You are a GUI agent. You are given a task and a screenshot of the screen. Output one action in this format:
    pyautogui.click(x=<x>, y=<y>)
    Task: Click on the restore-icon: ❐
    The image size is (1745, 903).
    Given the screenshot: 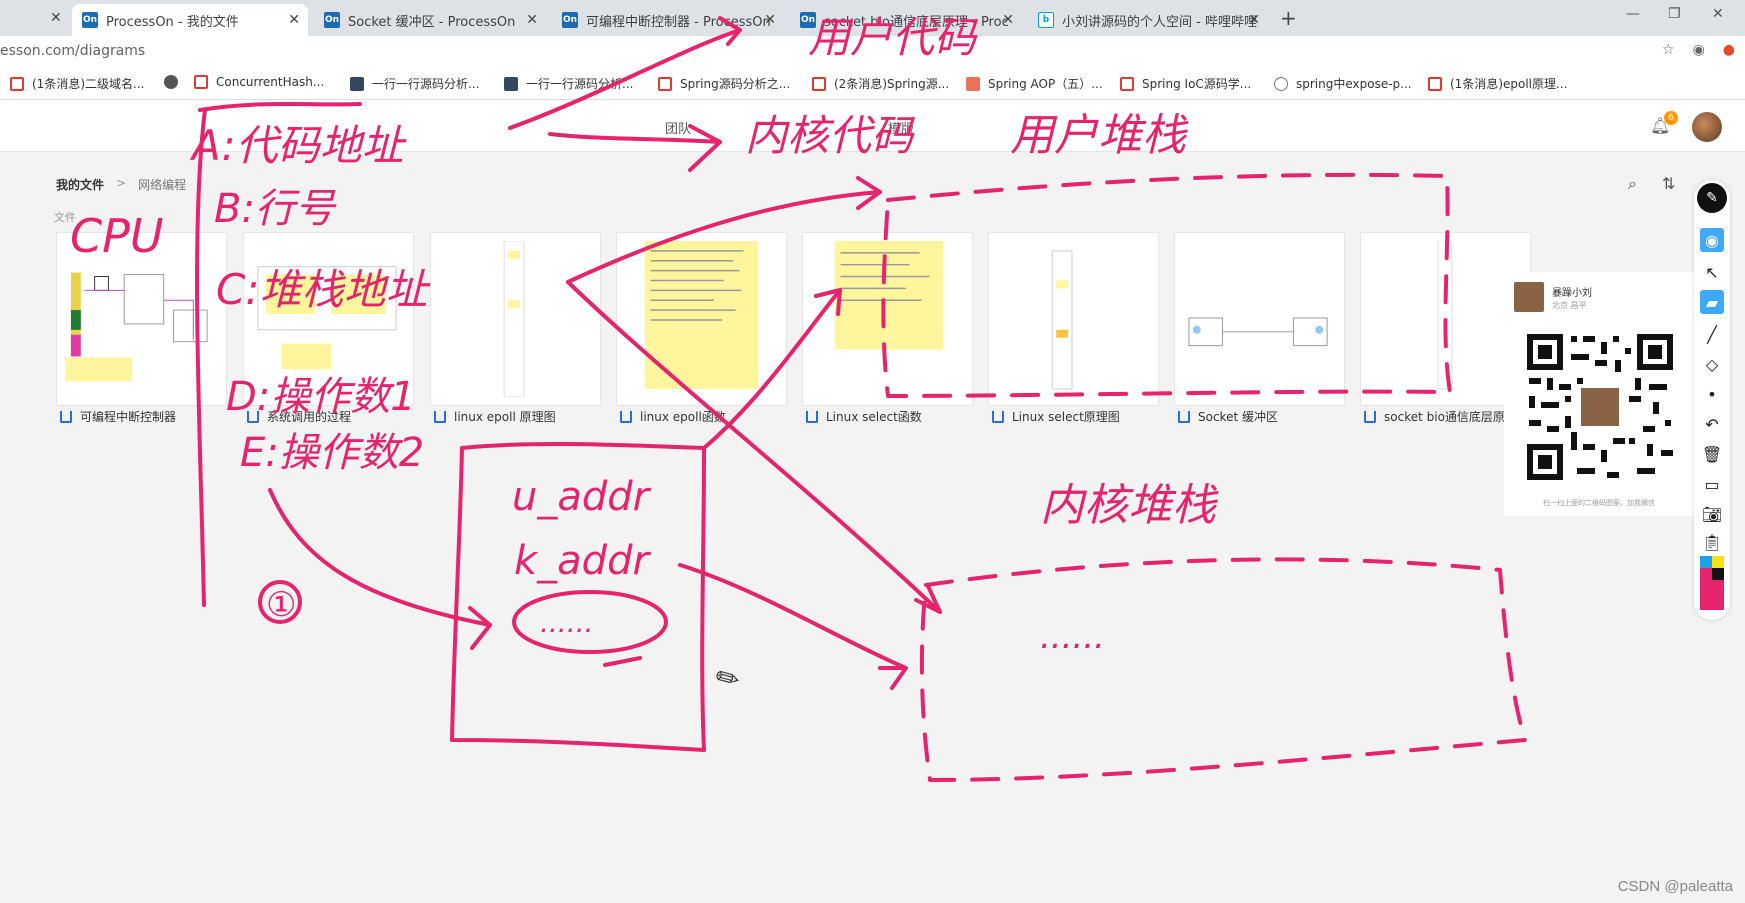 What is the action you would take?
    pyautogui.click(x=1674, y=14)
    